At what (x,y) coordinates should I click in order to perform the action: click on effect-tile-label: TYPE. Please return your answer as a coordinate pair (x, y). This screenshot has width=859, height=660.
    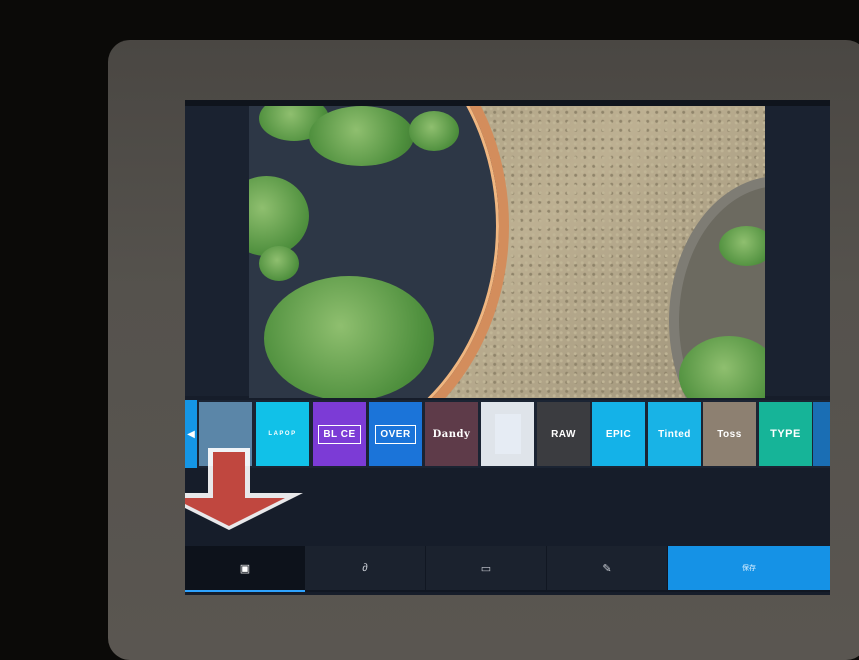
    Looking at the image, I should click on (785, 433).